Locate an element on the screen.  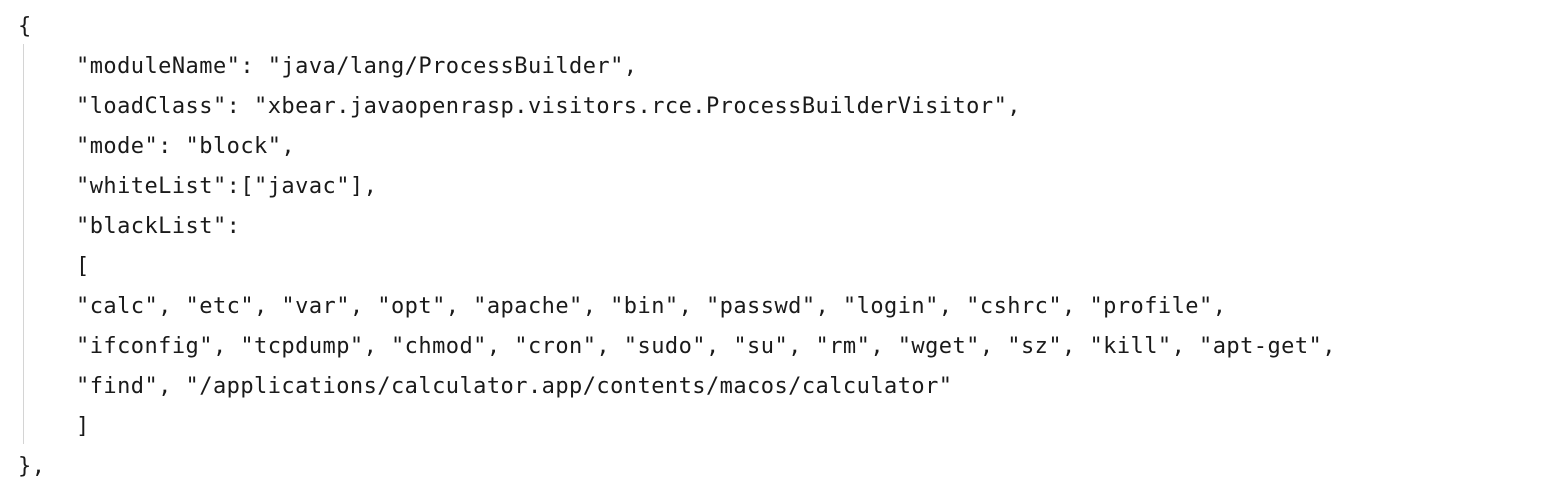
code-line-array-close: ] is located at coordinates (83, 426).